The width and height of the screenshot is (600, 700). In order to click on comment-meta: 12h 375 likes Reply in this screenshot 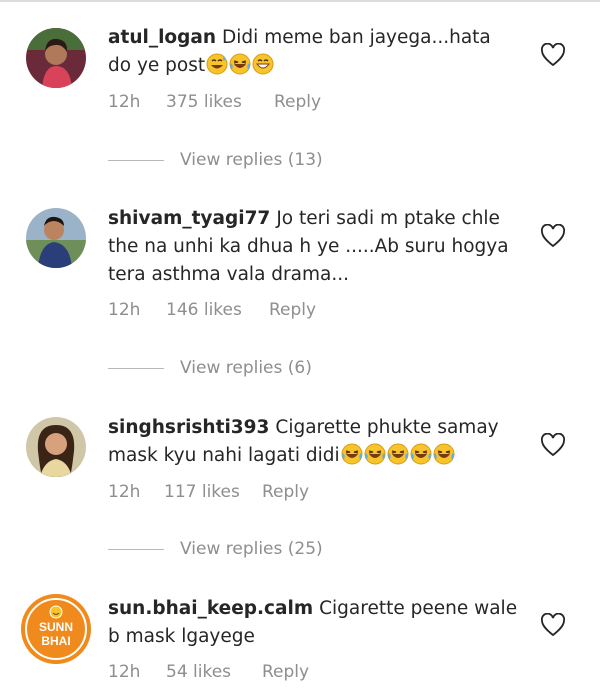, I will do `click(214, 102)`.